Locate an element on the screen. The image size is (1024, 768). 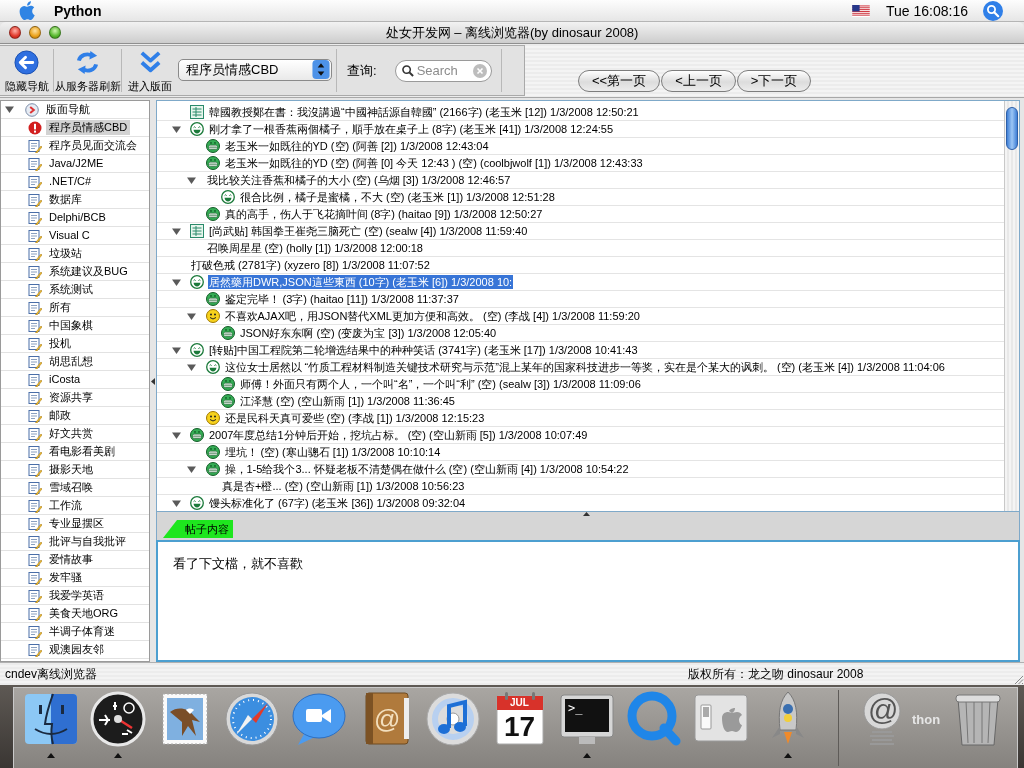
thread-item: 这位女士居然以 “竹质工程材料制造关键技术研究与示范”混上某年的国家科技进步一等奖，实在是个某大的讽刺。 (空) (老玉米 [4]) 1/3/2008 11:04:06 is located at coordinates (584, 367).